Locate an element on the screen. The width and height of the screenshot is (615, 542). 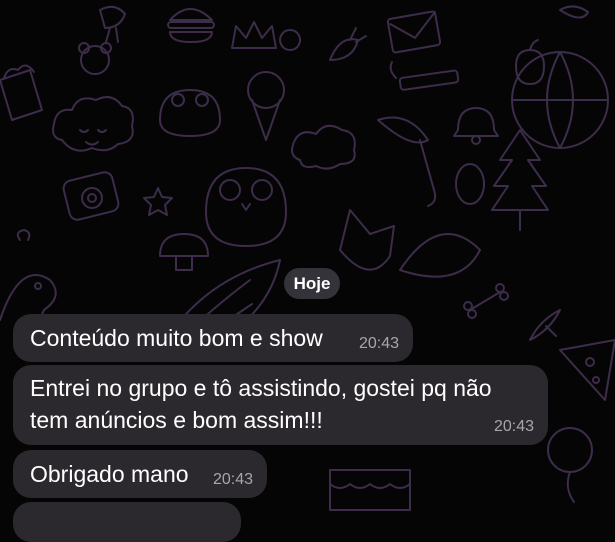
message-bubble: Conteúdo muito bom e show 20:43 is located at coordinates (213, 338).